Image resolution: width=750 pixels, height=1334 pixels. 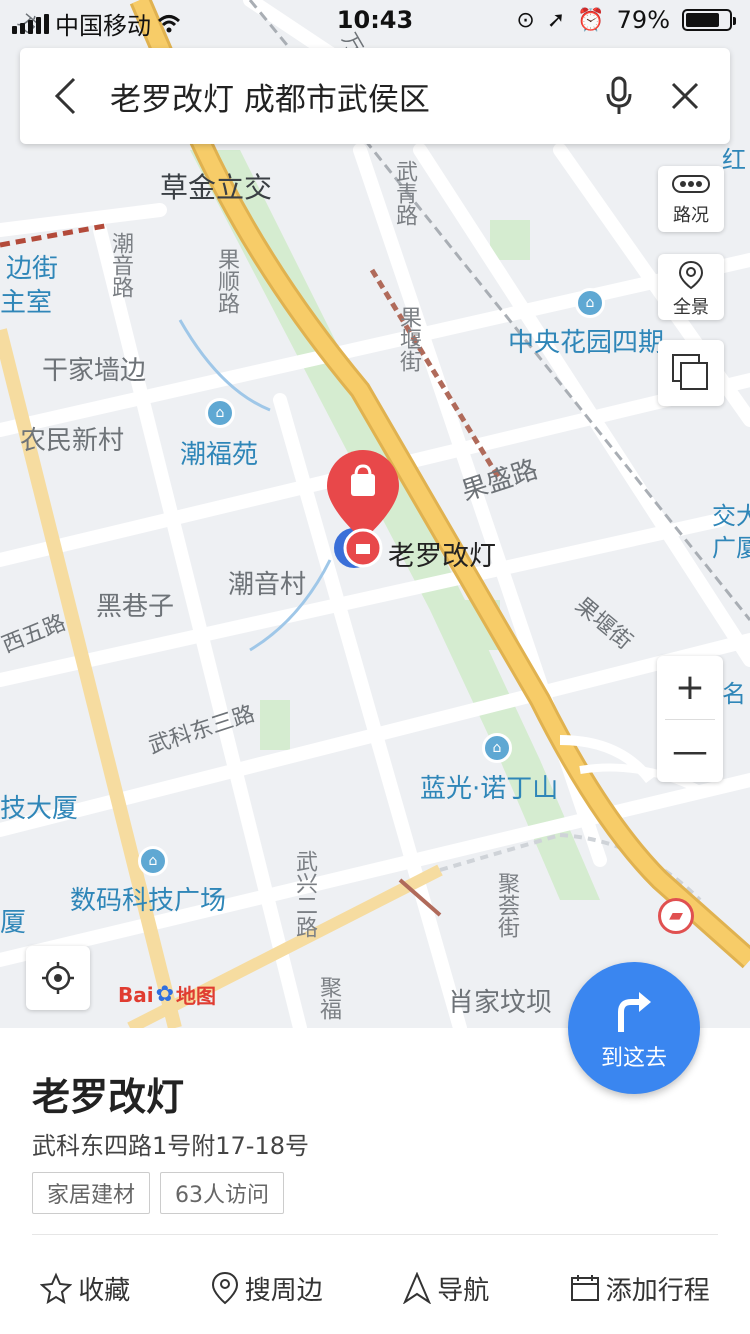 What do you see at coordinates (56, 1288) in the screenshot?
I see `star-icon` at bounding box center [56, 1288].